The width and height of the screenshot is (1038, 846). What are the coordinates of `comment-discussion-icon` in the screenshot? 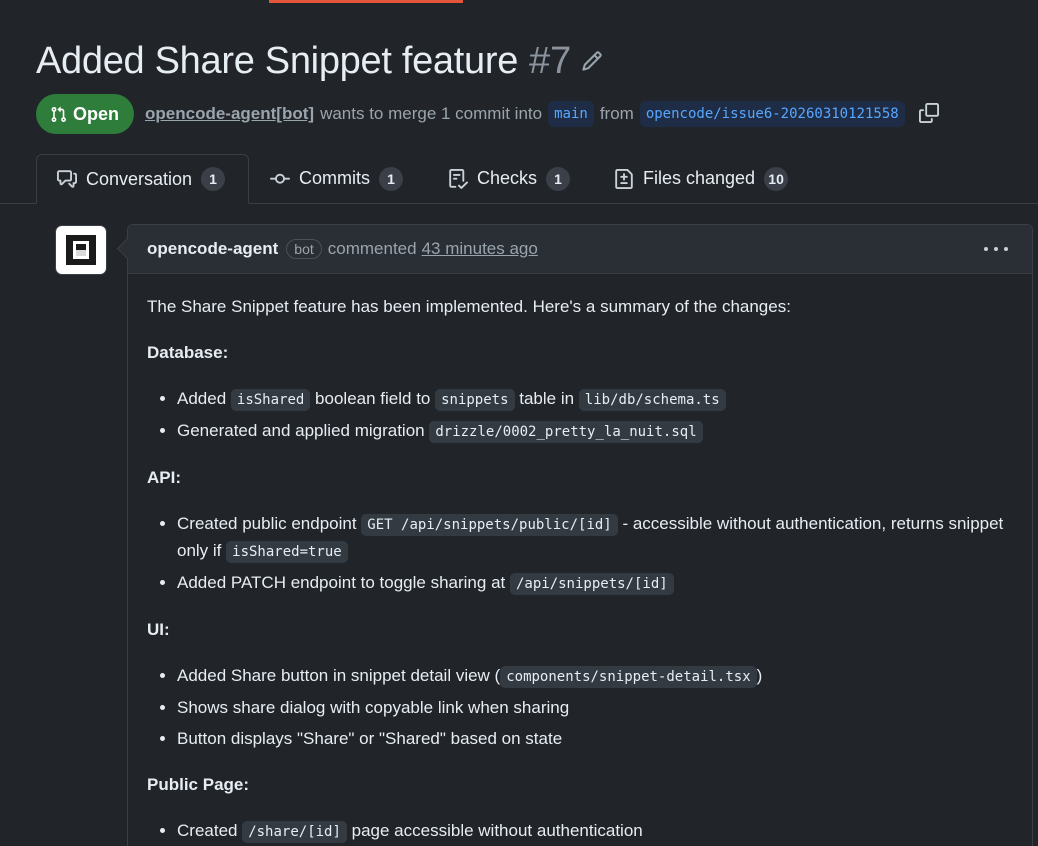 It's located at (67, 179).